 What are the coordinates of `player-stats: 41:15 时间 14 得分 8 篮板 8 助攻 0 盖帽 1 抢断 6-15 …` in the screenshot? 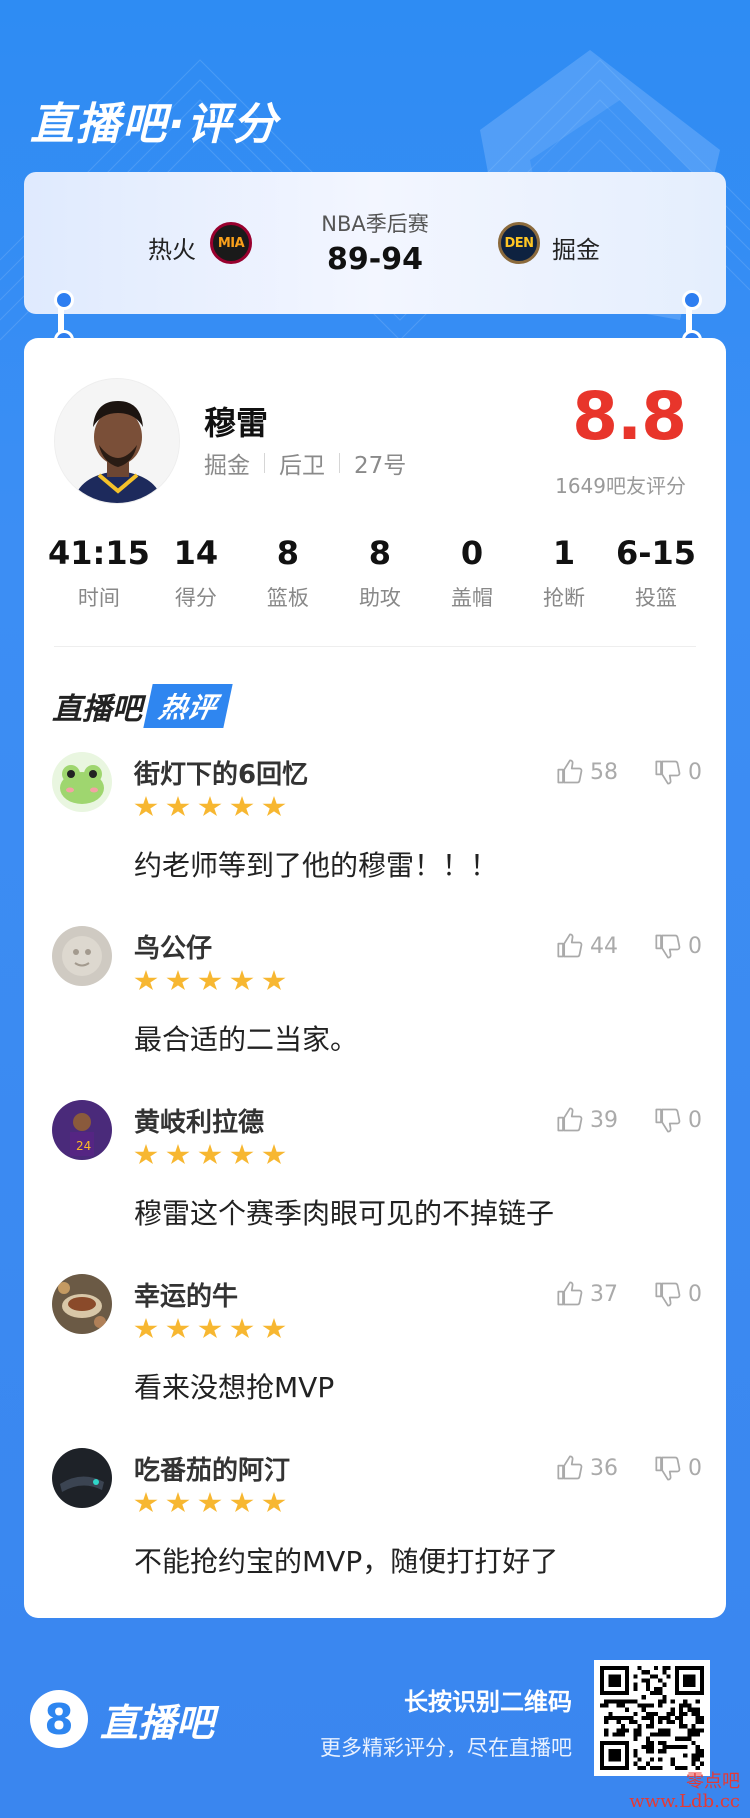 It's located at (375, 573).